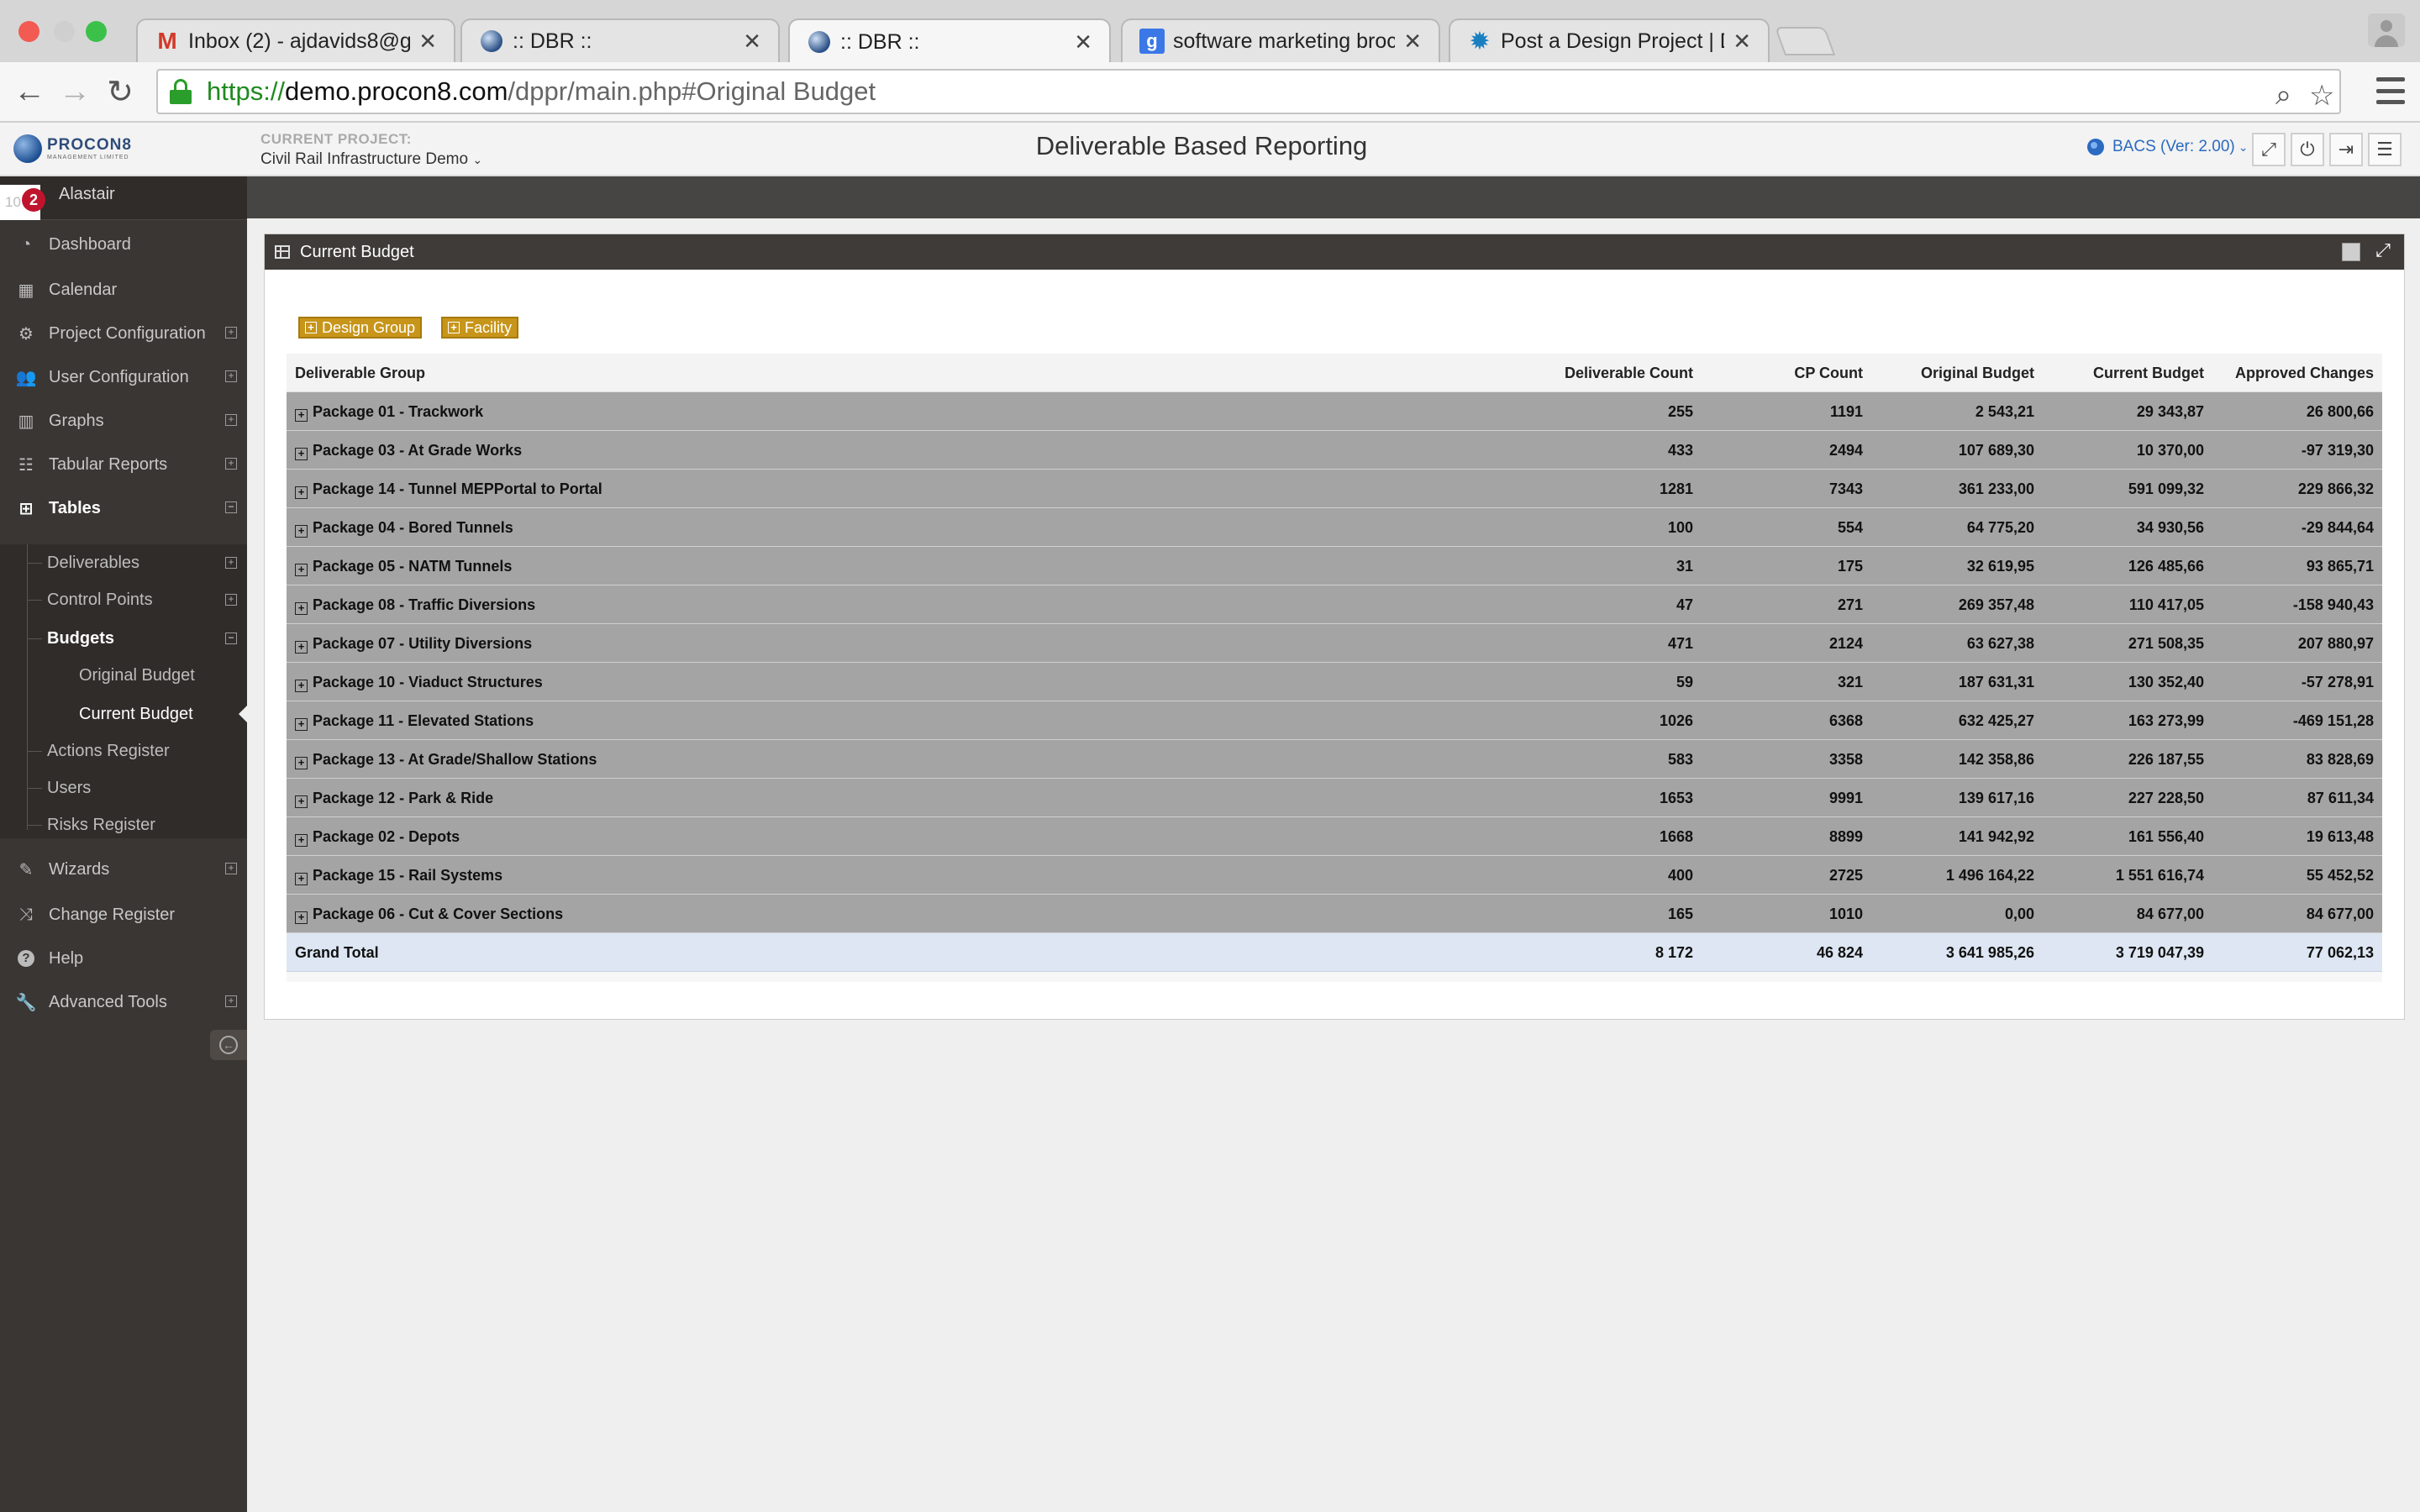 This screenshot has width=2420, height=1512. What do you see at coordinates (2304, 373) in the screenshot?
I see `column-header: Approved Changes` at bounding box center [2304, 373].